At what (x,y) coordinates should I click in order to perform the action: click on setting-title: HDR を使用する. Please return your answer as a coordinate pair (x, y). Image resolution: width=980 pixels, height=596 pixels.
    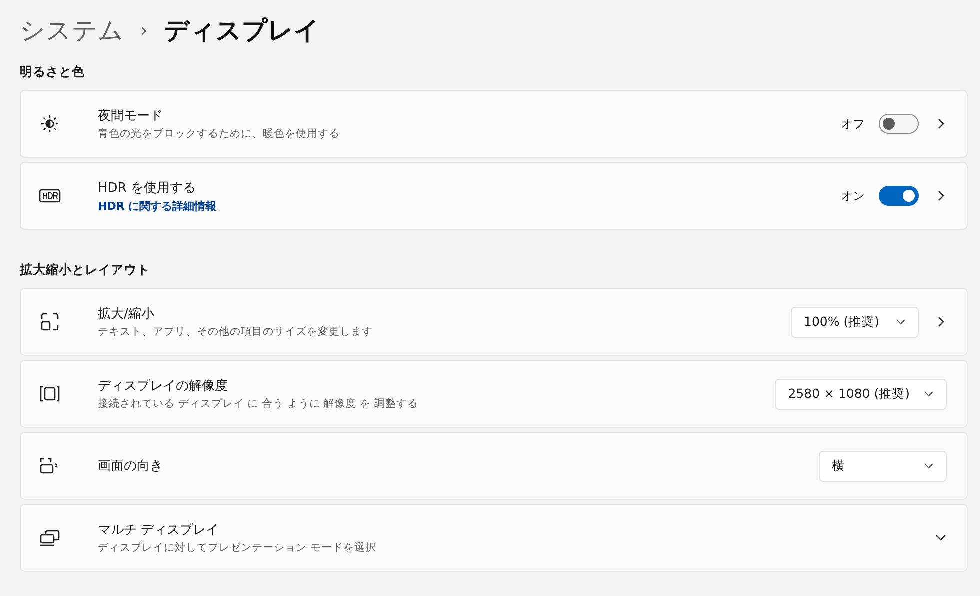
    Looking at the image, I should click on (147, 188).